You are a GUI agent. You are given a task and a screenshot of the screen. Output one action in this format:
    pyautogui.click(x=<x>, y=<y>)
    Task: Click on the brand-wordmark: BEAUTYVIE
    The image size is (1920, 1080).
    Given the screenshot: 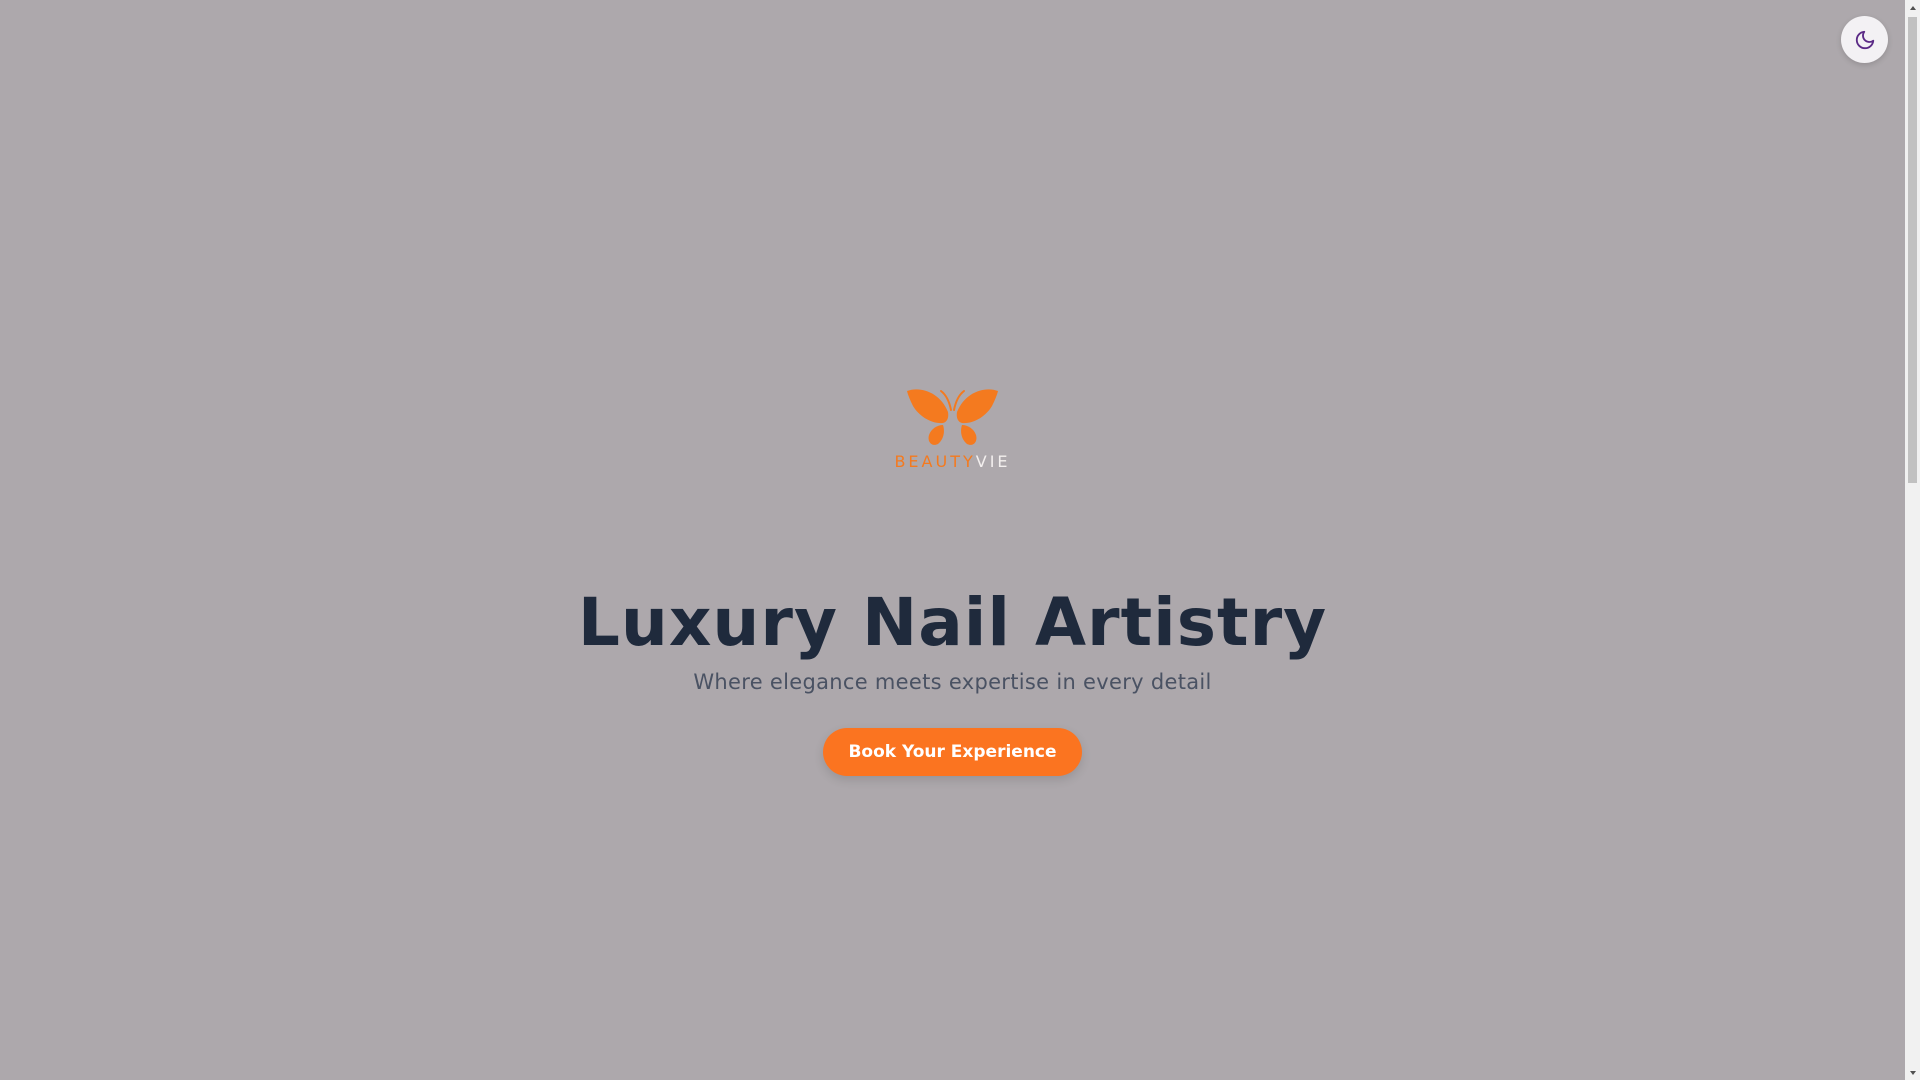 What is the action you would take?
    pyautogui.click(x=952, y=461)
    